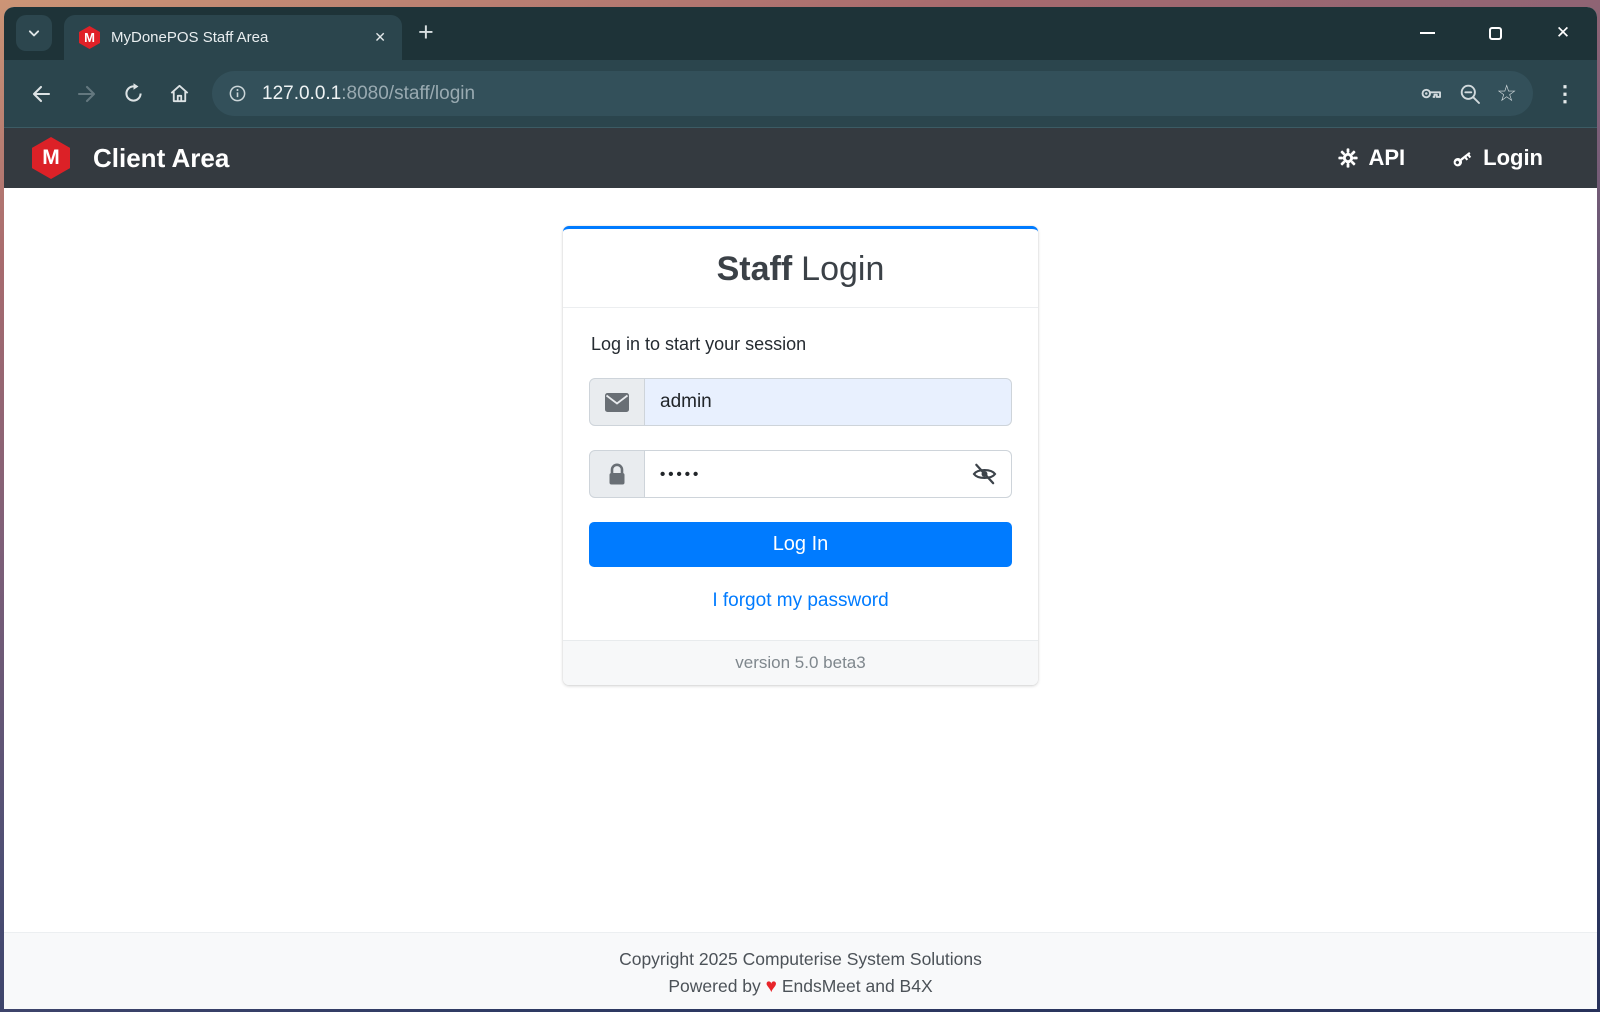  What do you see at coordinates (380, 37) in the screenshot?
I see `tab-close-icon: ✕` at bounding box center [380, 37].